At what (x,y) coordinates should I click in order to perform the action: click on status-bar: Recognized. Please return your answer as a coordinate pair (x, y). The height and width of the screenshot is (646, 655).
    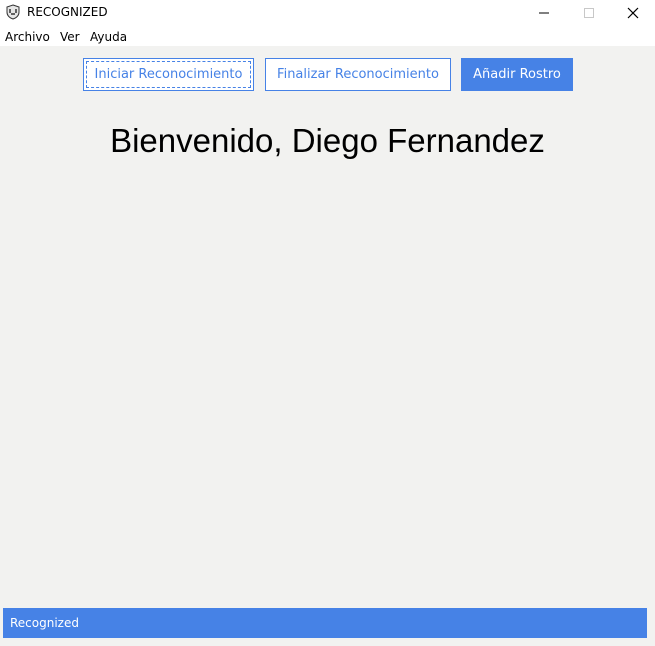
    Looking at the image, I should click on (325, 623).